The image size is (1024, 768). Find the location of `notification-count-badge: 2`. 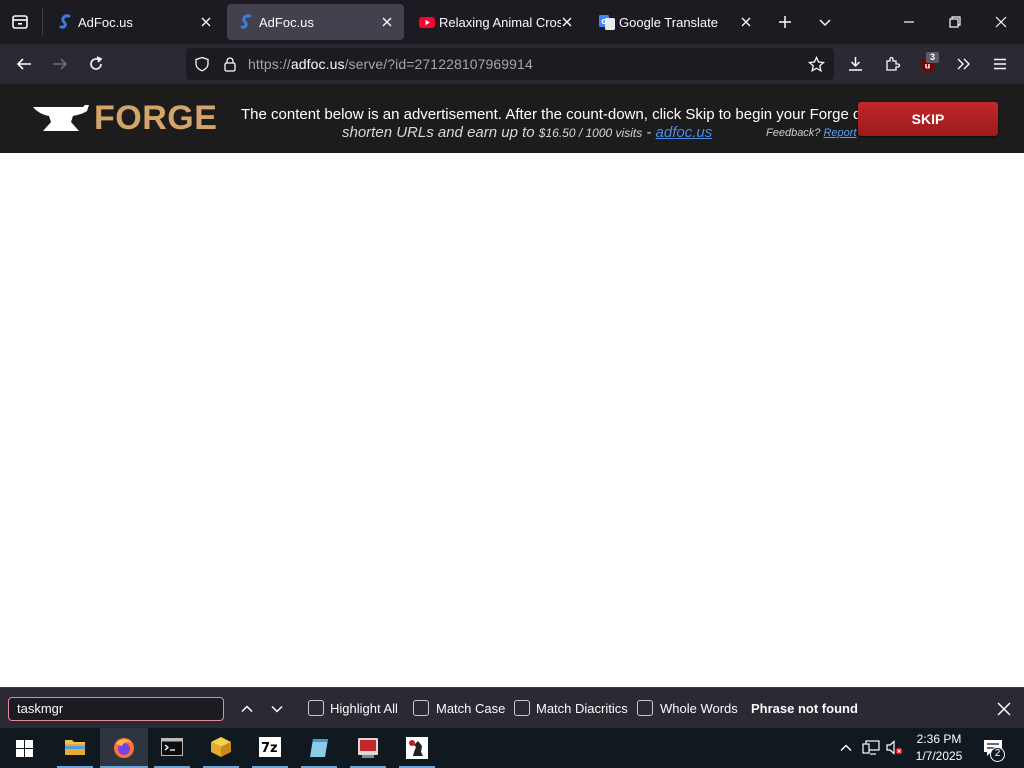

notification-count-badge: 2 is located at coordinates (997, 754).